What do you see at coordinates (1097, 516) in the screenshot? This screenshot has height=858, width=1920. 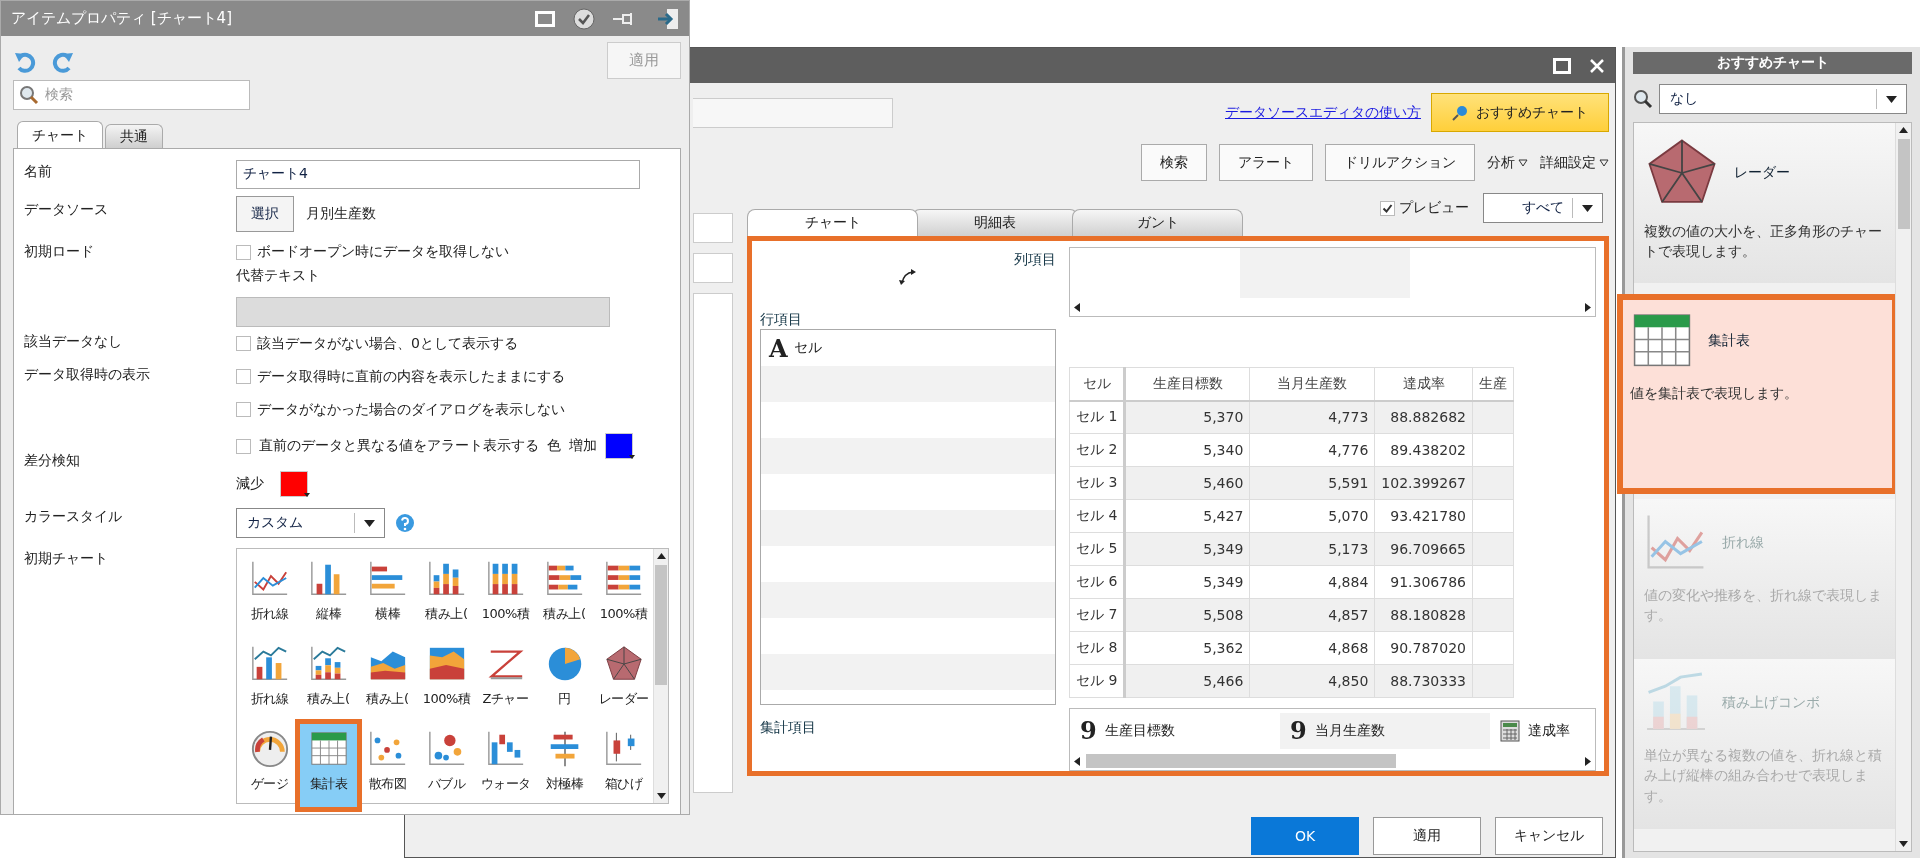 I see `table-cell: セル 4` at bounding box center [1097, 516].